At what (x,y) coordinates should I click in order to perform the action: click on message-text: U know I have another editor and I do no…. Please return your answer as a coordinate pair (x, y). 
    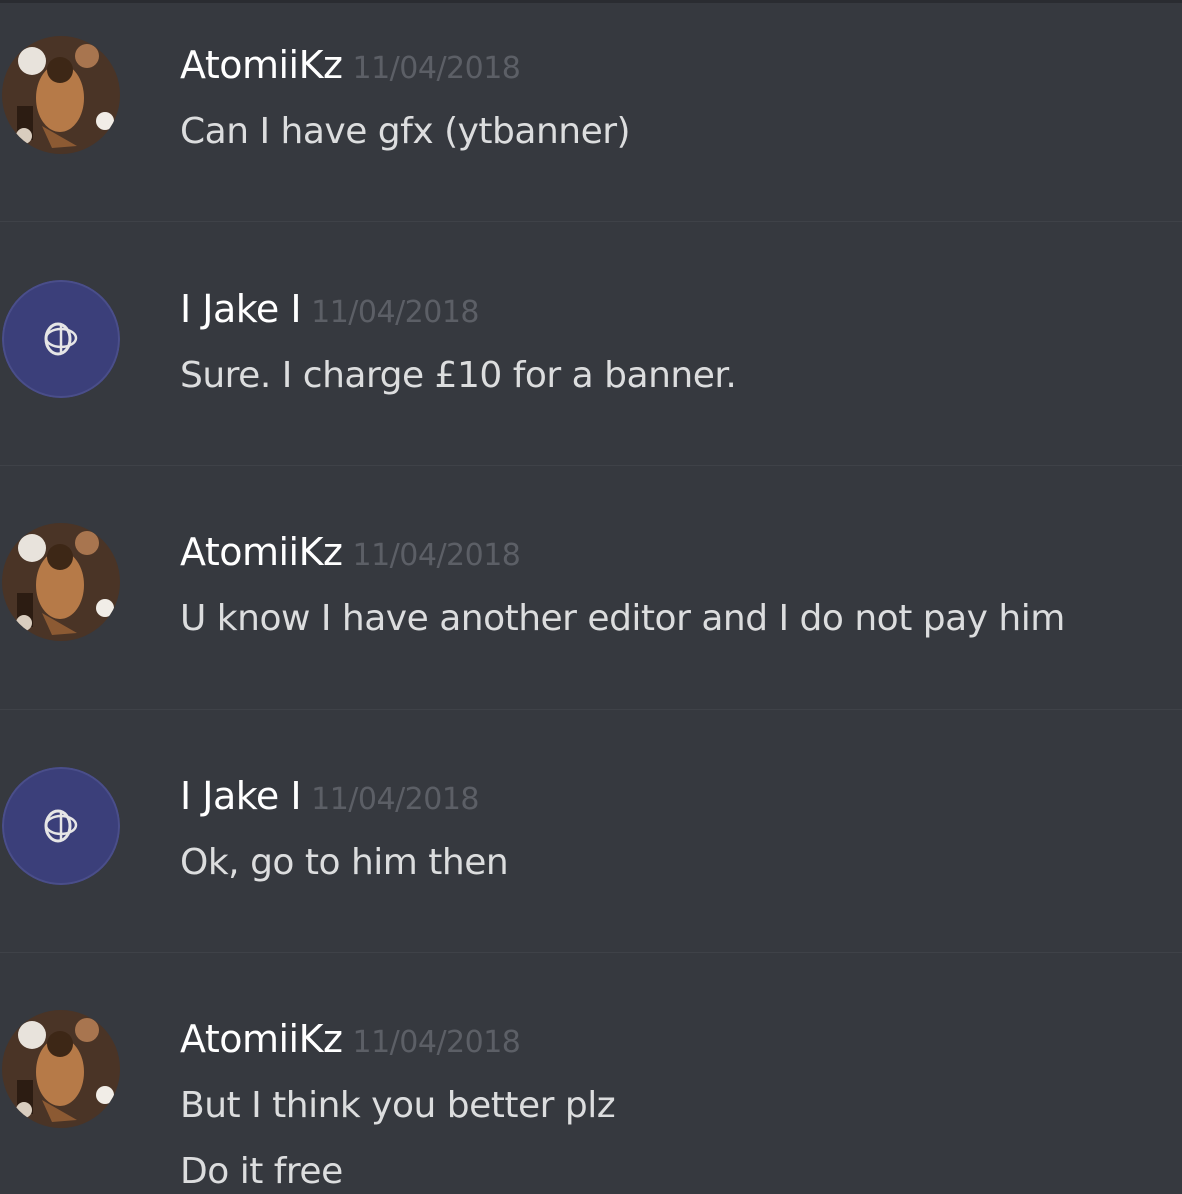
    Looking at the image, I should click on (622, 618).